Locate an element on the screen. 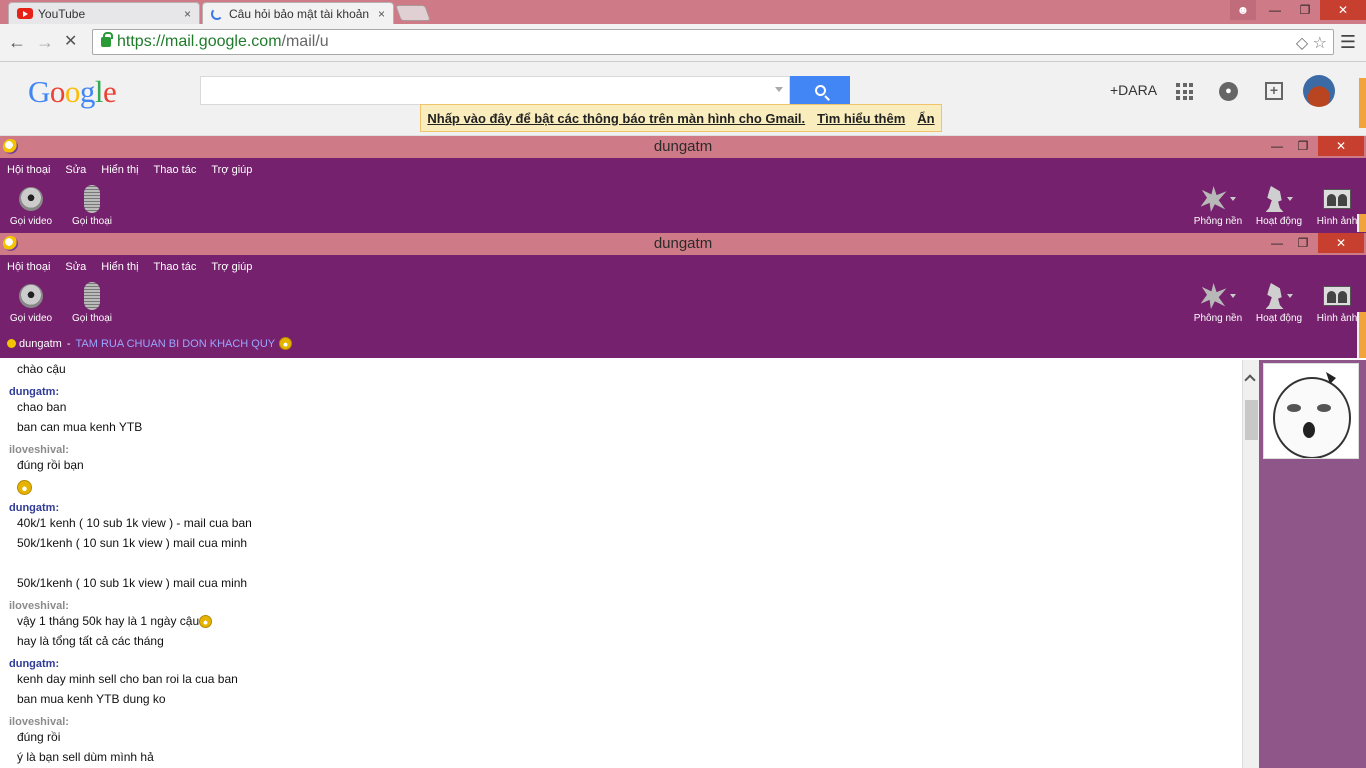 This screenshot has height=768, width=1366. chat-message-text: chao ban is located at coordinates (42, 407).